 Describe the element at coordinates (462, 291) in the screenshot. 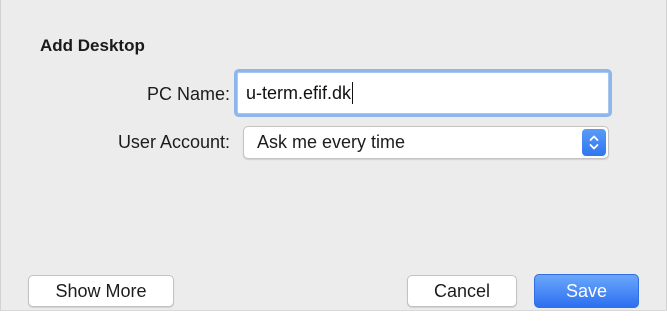

I see `cancel-button: Cancel` at that location.